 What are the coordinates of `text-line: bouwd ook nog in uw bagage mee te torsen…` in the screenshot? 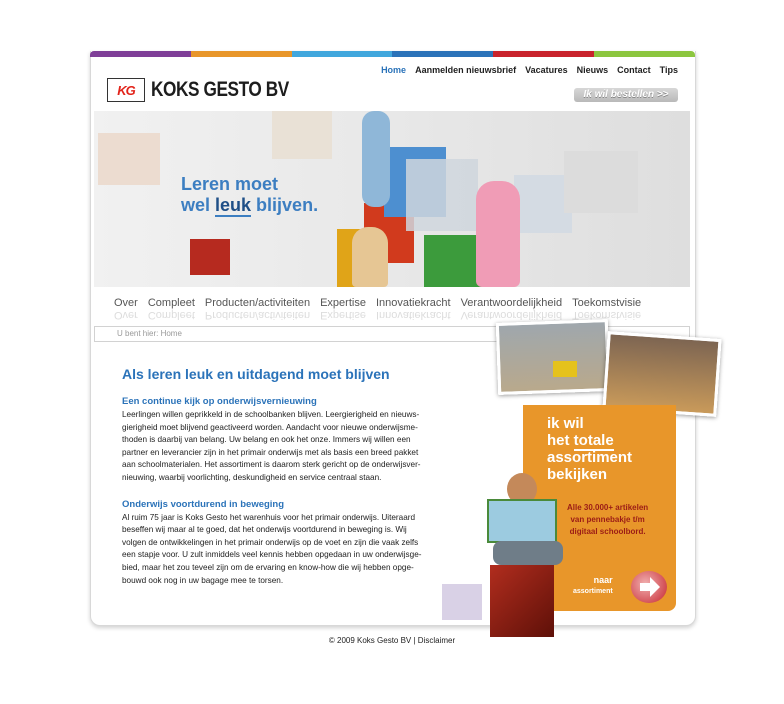 It's located at (203, 580).